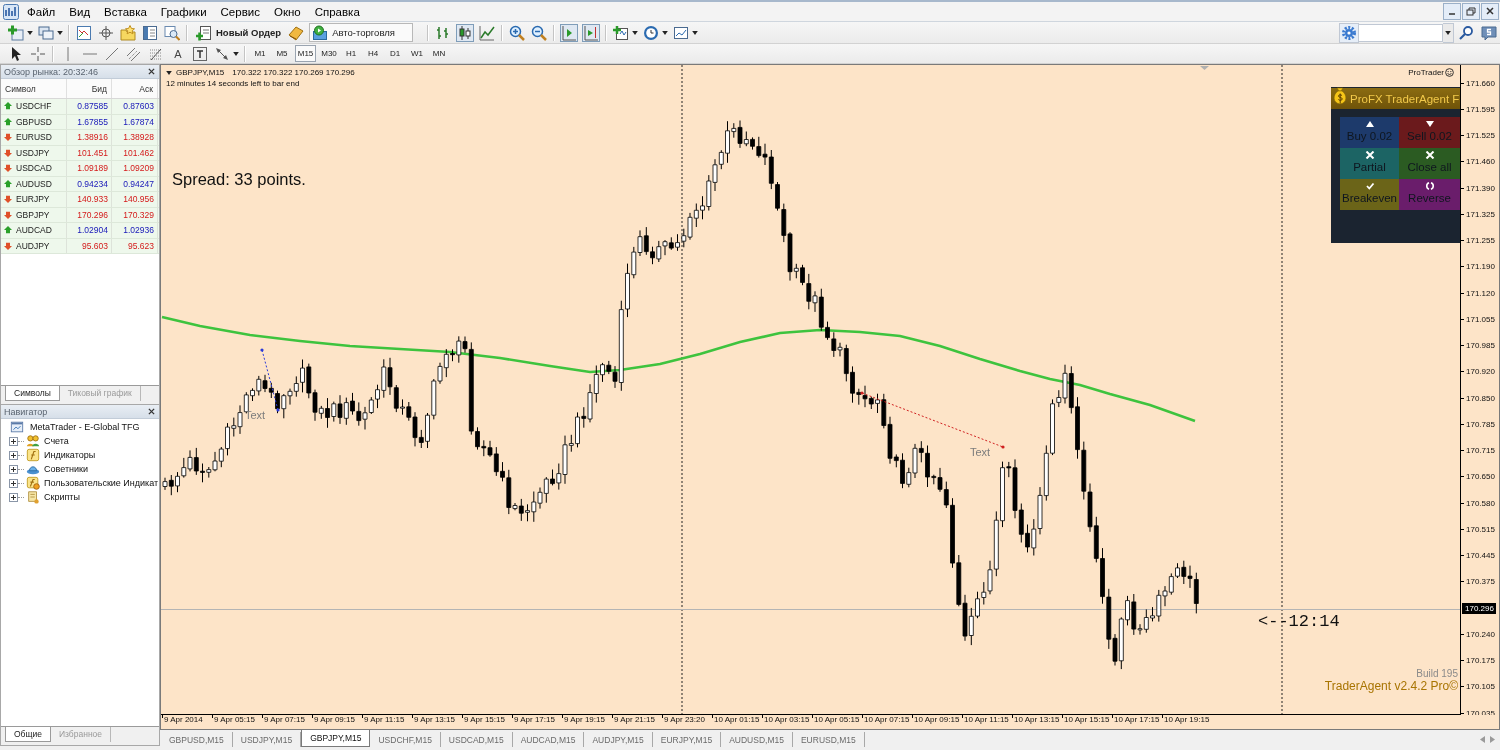 The image size is (1500, 750). Describe the element at coordinates (1137, 719) in the screenshot. I see `time-tick: 10 Apr 17:15` at that location.